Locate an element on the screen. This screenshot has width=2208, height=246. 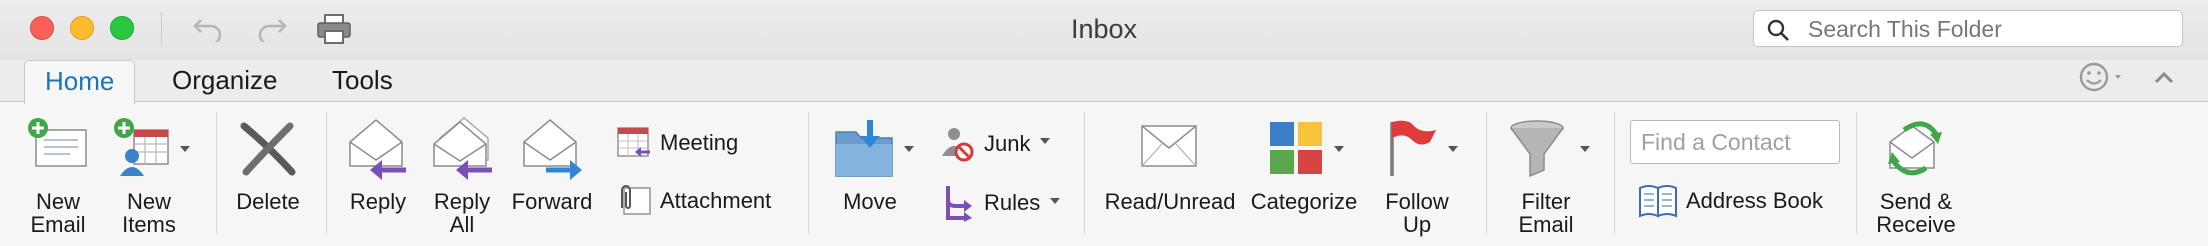
address-book-button: Address Book is located at coordinates (1730, 201).